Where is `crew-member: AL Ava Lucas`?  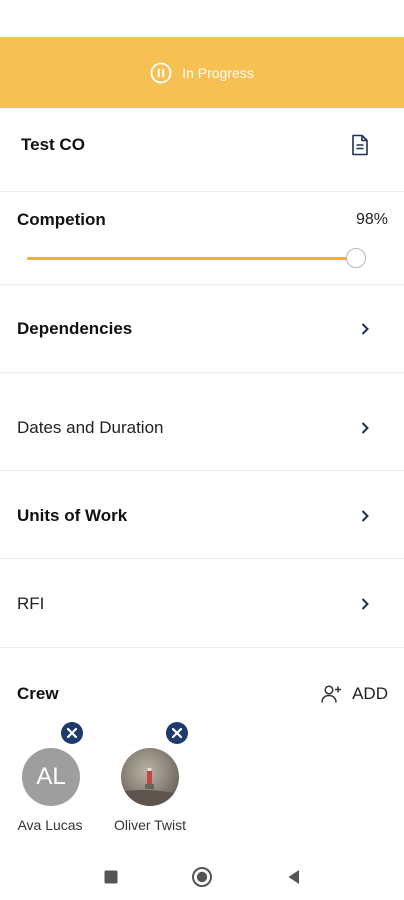 crew-member: AL Ava Lucas is located at coordinates (50, 782).